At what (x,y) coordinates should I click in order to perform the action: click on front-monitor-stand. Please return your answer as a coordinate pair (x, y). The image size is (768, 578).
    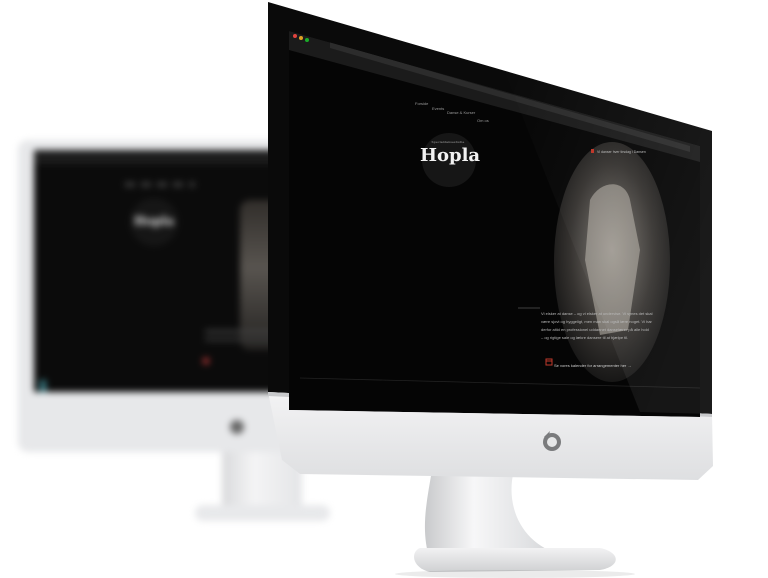
    Looking at the image, I should click on (494, 515).